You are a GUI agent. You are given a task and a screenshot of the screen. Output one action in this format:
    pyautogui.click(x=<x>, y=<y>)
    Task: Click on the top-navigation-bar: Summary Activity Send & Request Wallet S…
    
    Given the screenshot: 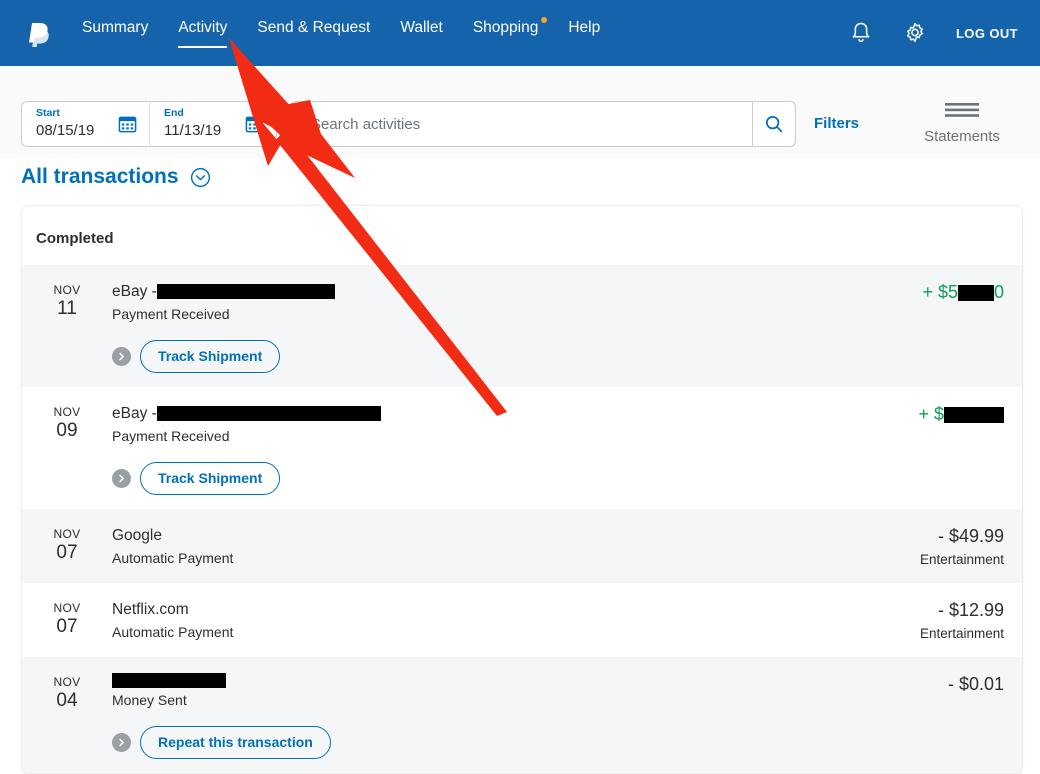 What is the action you would take?
    pyautogui.click(x=520, y=33)
    